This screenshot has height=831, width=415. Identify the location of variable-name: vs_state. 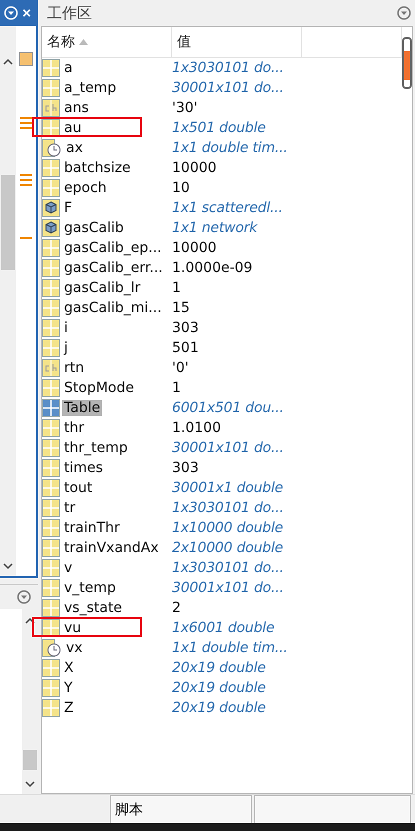
(93, 608).